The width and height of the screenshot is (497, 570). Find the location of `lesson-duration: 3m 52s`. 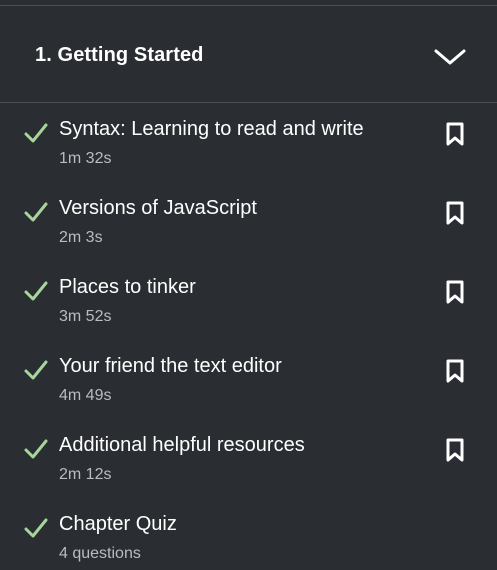

lesson-duration: 3m 52s is located at coordinates (85, 316).